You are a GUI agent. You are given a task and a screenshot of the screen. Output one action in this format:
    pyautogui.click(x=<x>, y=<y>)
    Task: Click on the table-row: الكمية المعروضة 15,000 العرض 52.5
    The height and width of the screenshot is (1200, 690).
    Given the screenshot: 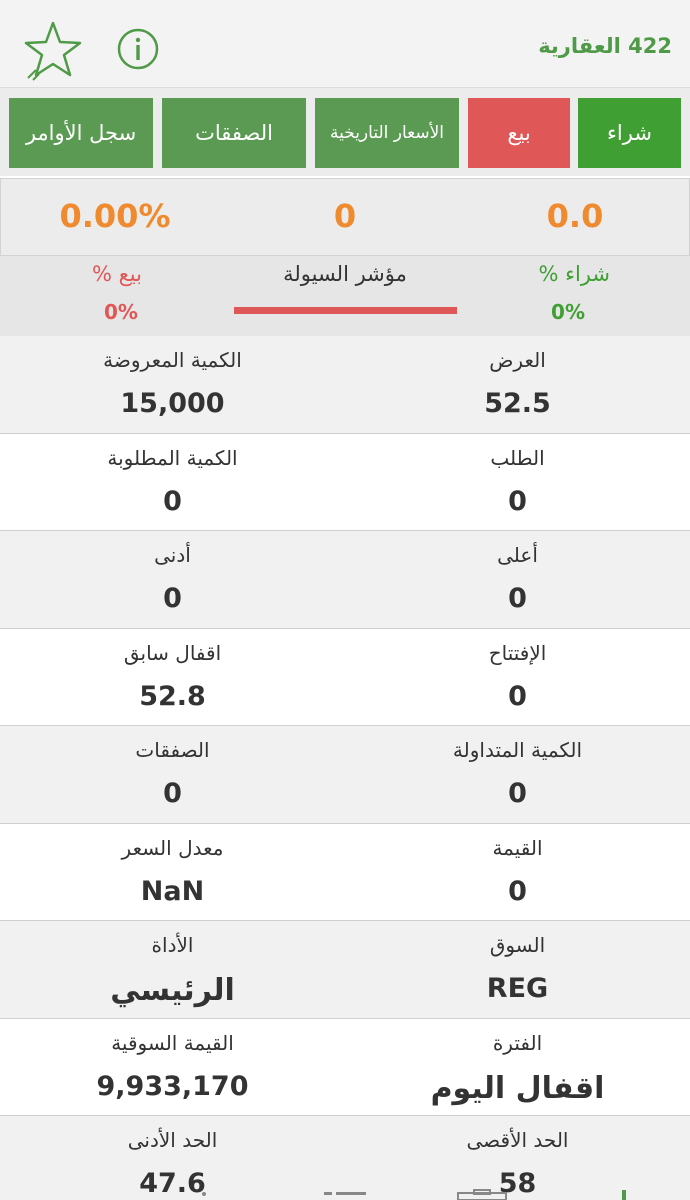 What is the action you would take?
    pyautogui.click(x=345, y=385)
    